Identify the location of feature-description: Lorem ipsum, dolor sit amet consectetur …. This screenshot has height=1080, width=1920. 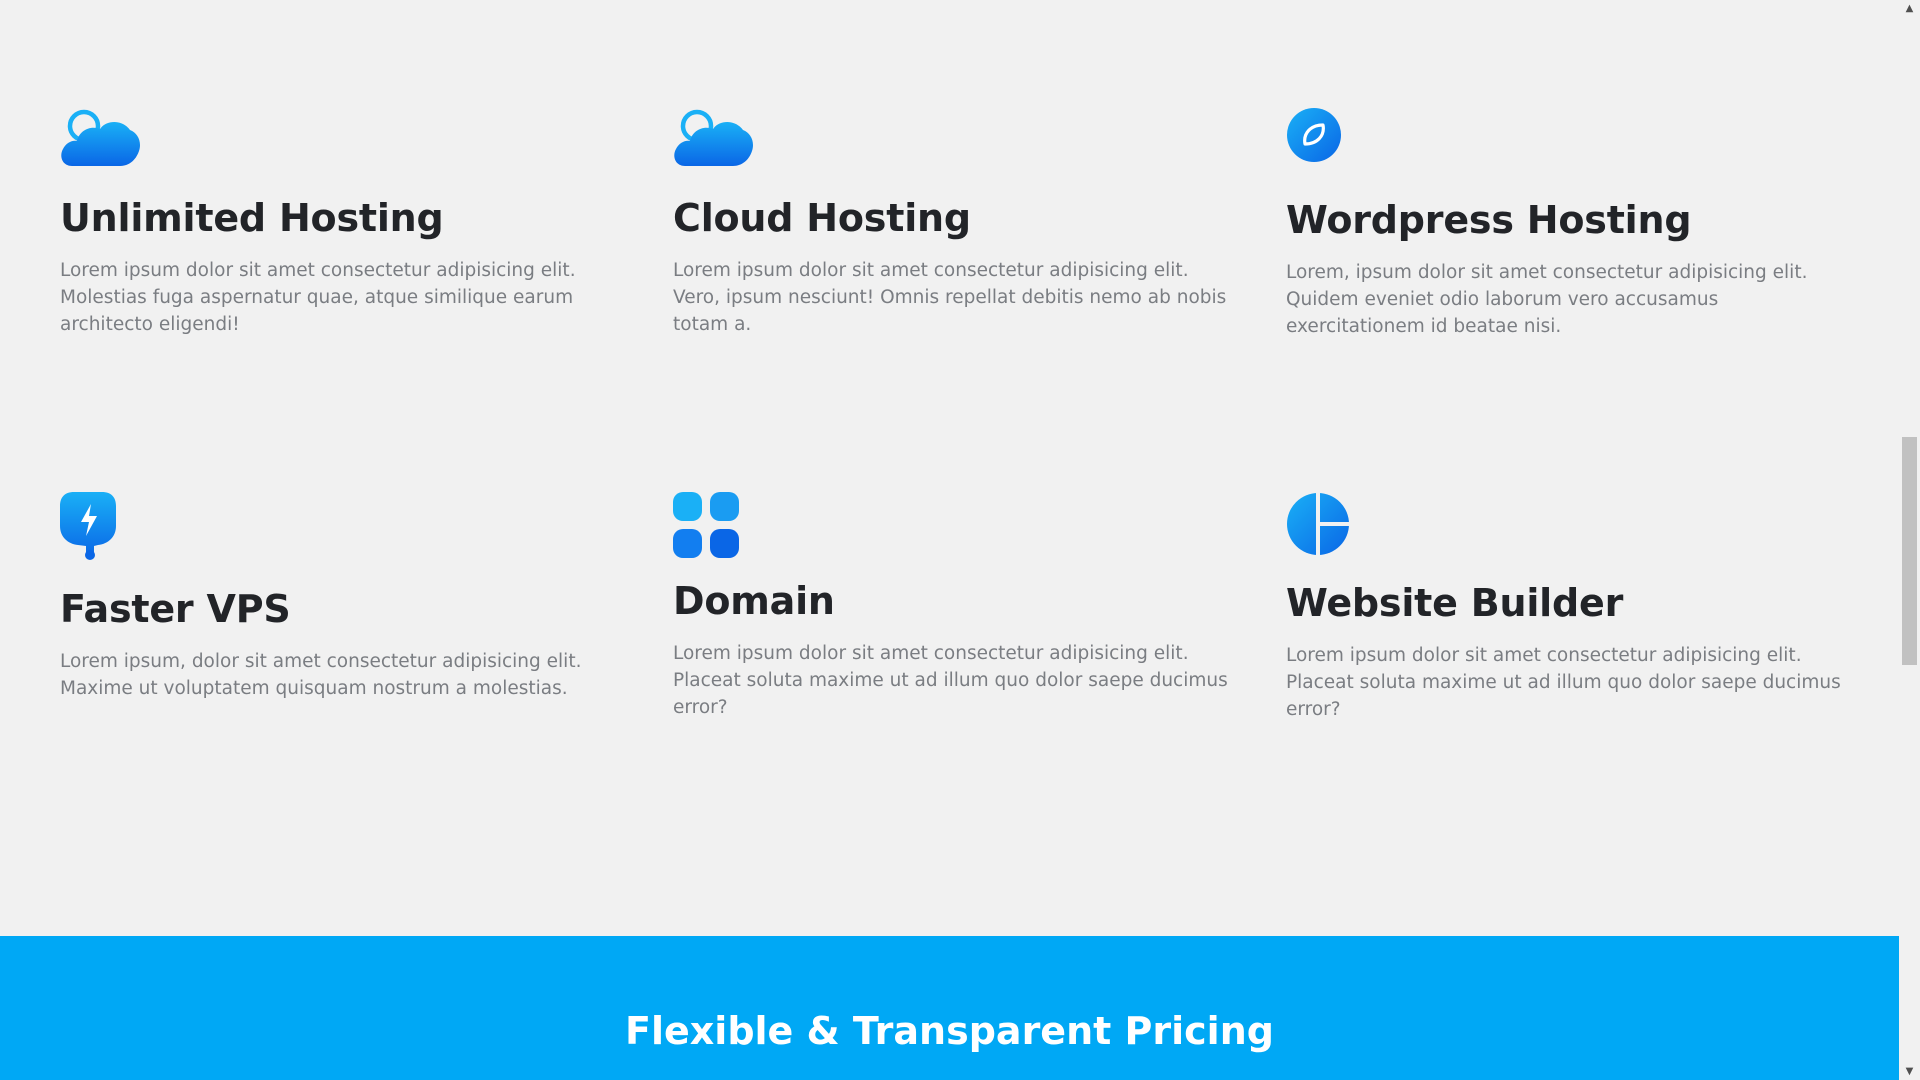
(321, 675).